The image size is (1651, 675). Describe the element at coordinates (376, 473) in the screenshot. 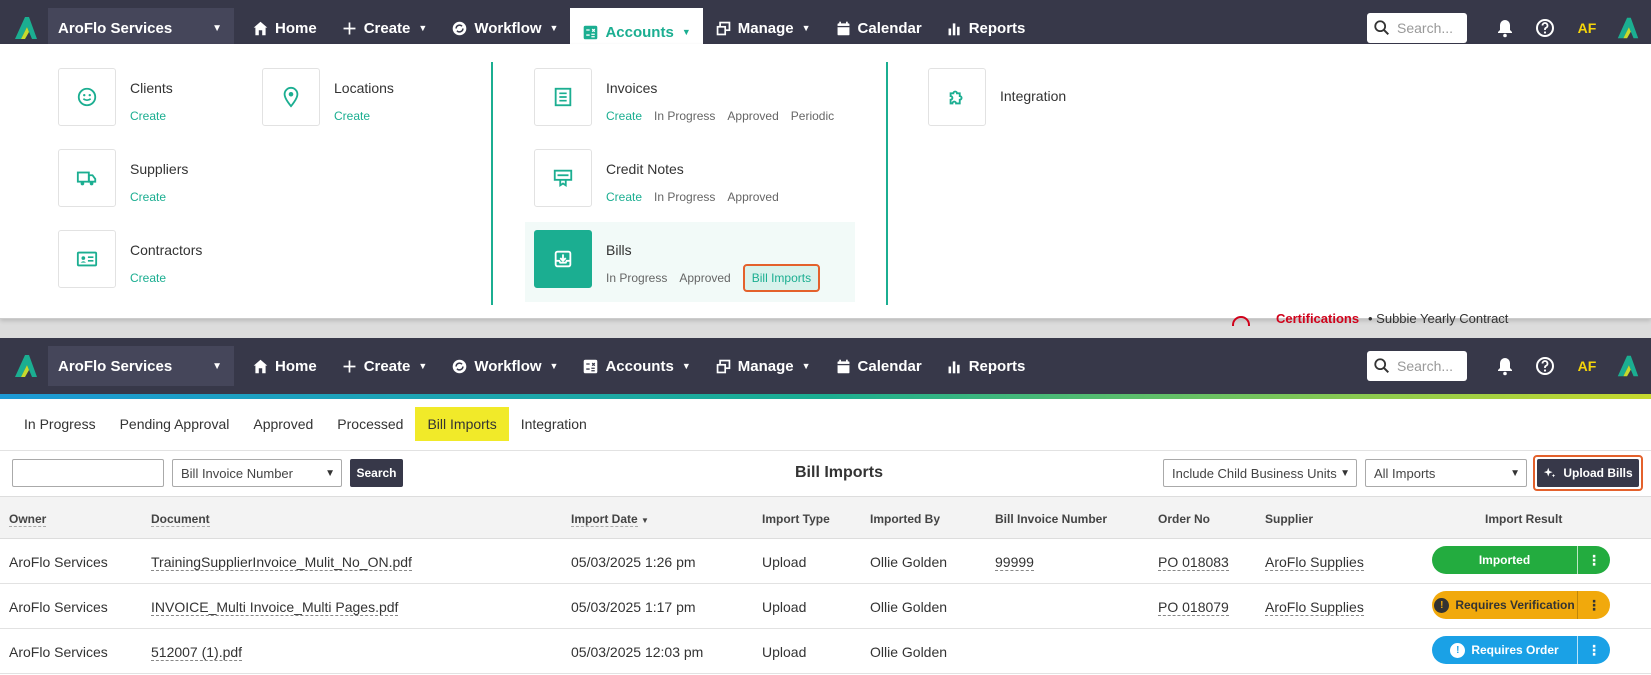

I see `search-button: Search` at that location.